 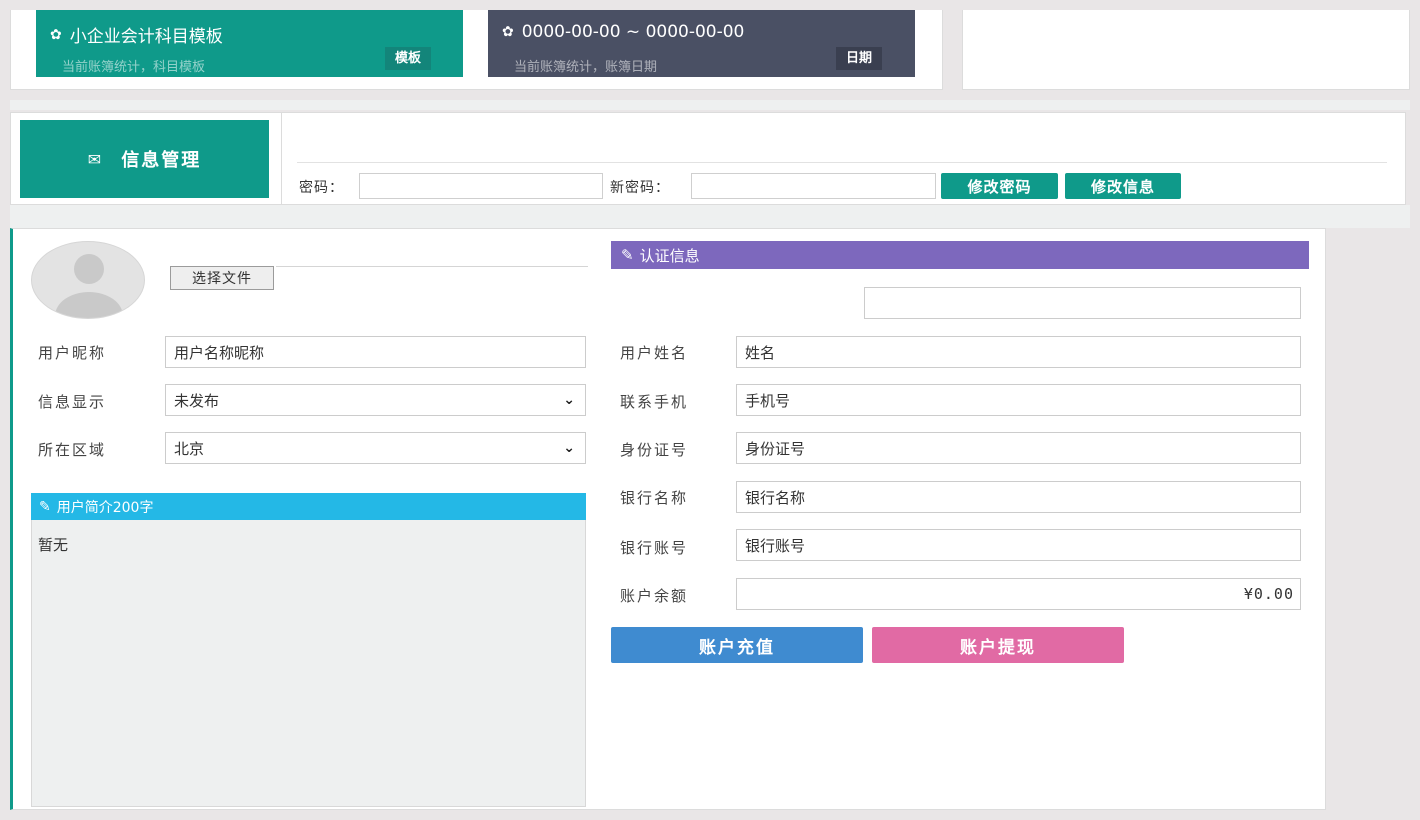 What do you see at coordinates (775, 497) in the screenshot?
I see `bank-name-value: 银行名称` at bounding box center [775, 497].